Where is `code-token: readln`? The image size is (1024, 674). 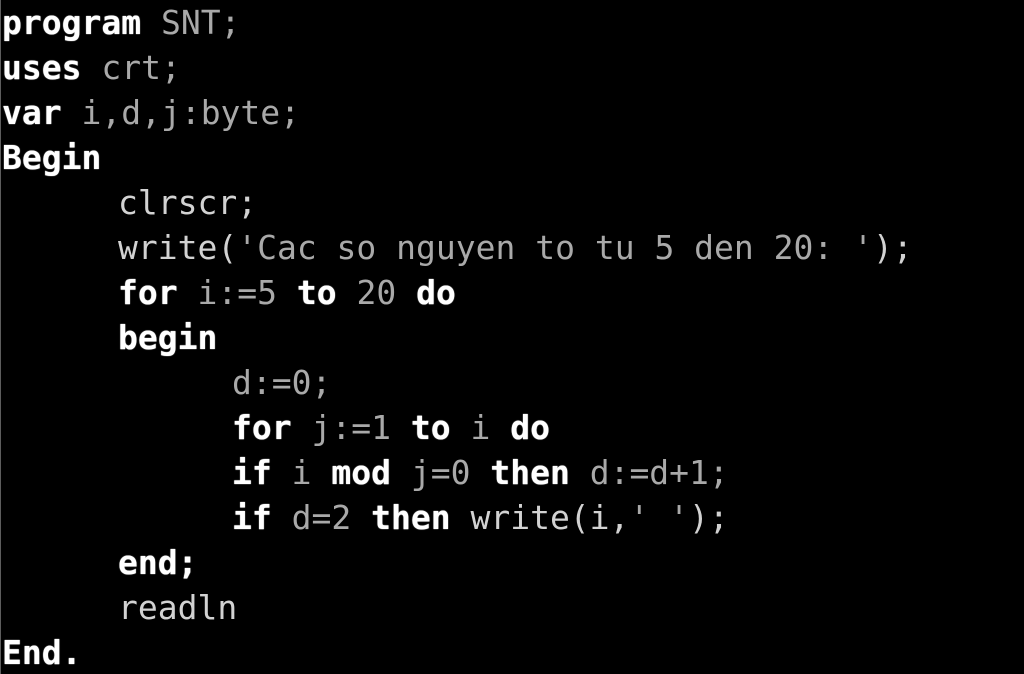
code-token: readln is located at coordinates (178, 607).